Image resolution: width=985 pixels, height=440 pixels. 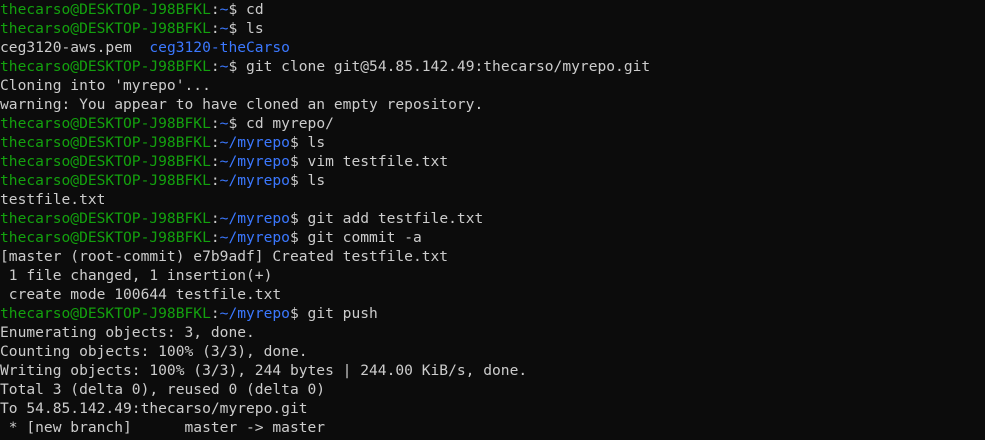 I want to click on terminal-line: create mode 100644 testfile.txt, so click(x=492, y=294).